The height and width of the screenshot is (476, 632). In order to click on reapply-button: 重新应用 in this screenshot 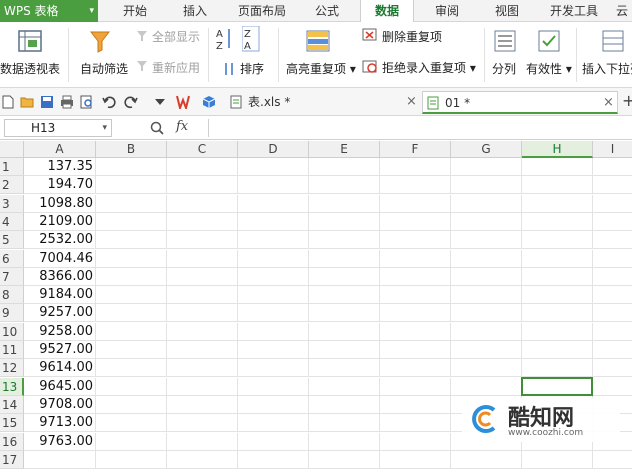, I will do `click(176, 67)`.